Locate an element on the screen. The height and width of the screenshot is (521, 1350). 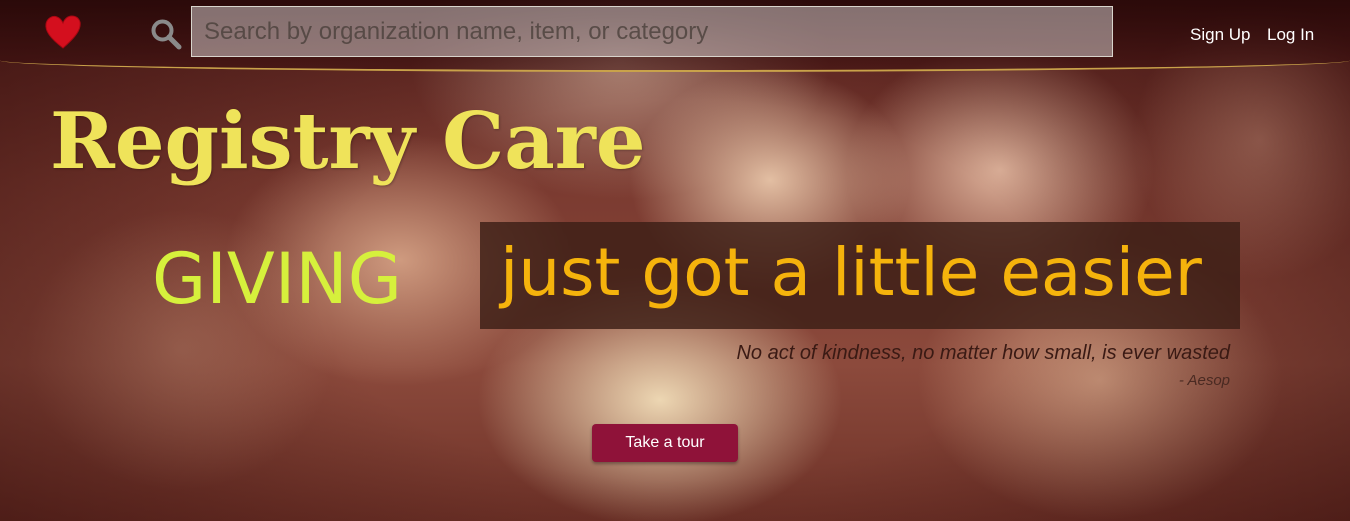
quote-author: - Aesop is located at coordinates (1204, 380).